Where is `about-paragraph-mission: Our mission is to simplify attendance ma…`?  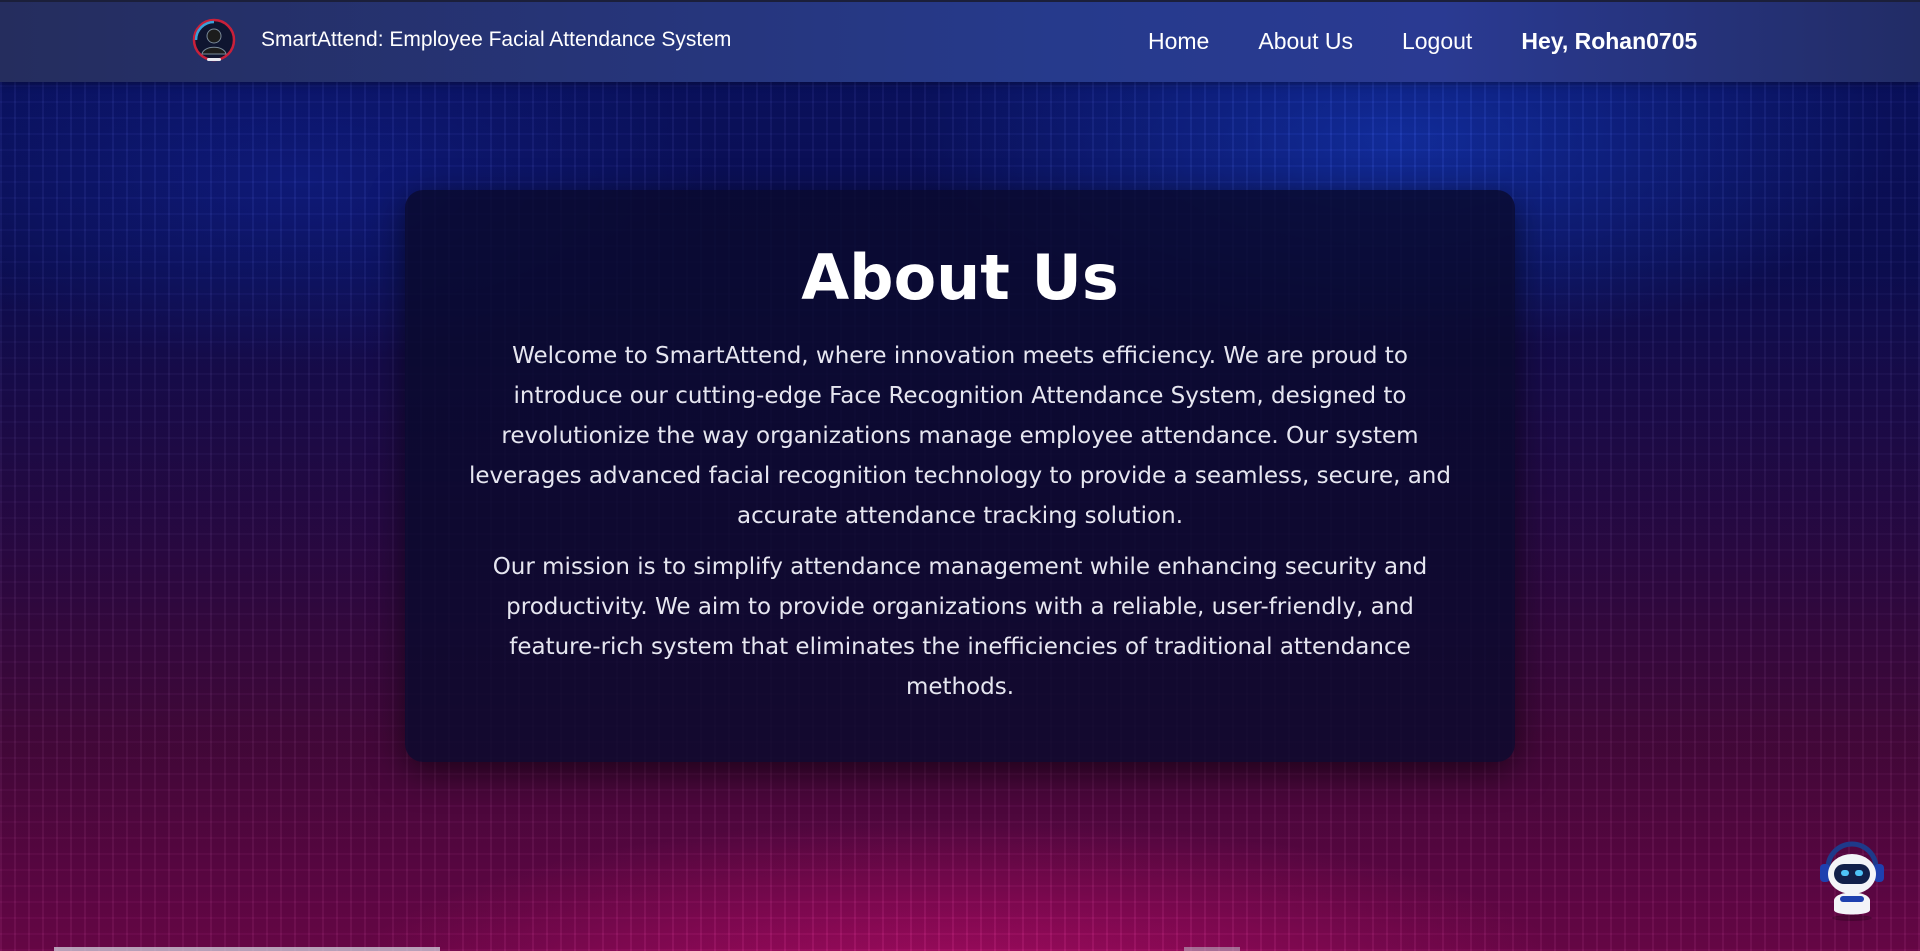 about-paragraph-mission: Our mission is to simplify attendance ma… is located at coordinates (960, 627).